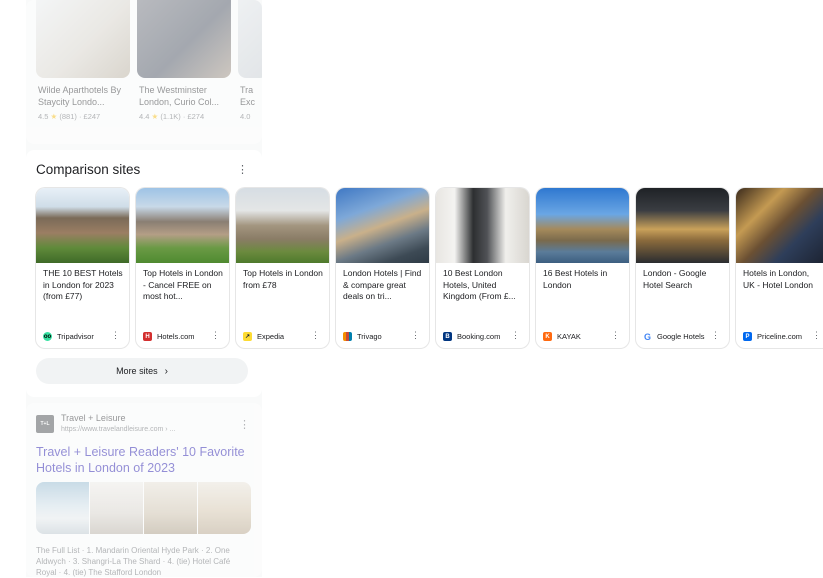  I want to click on more-sites-label: More sites, so click(137, 371).